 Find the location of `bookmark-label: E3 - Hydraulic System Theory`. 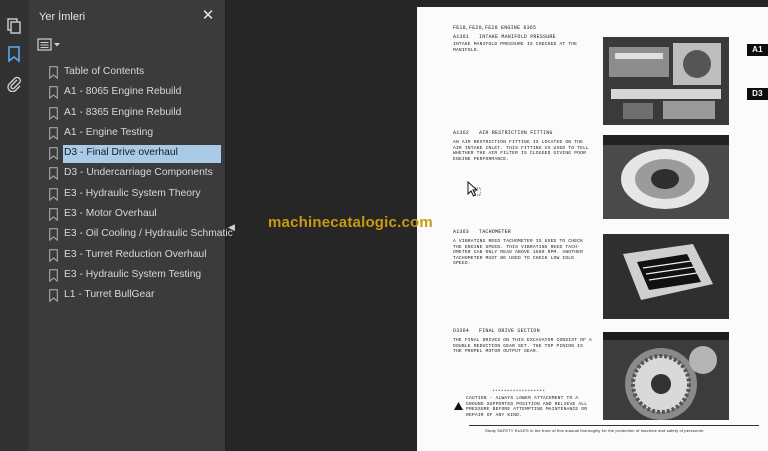

bookmark-label: E3 - Hydraulic System Theory is located at coordinates (132, 193).